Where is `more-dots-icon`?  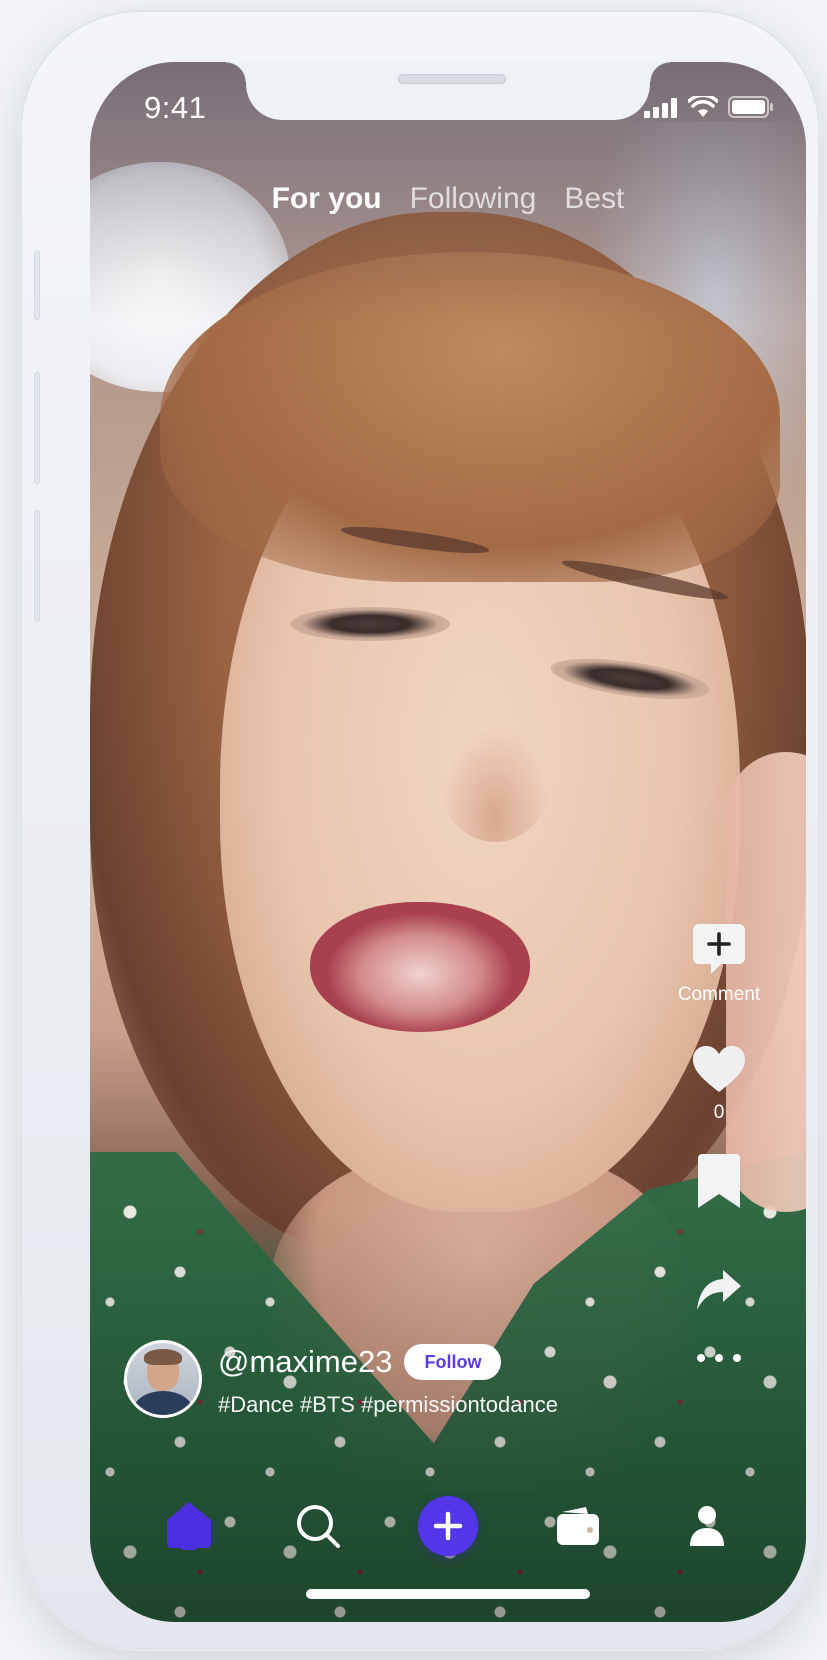 more-dots-icon is located at coordinates (719, 1358).